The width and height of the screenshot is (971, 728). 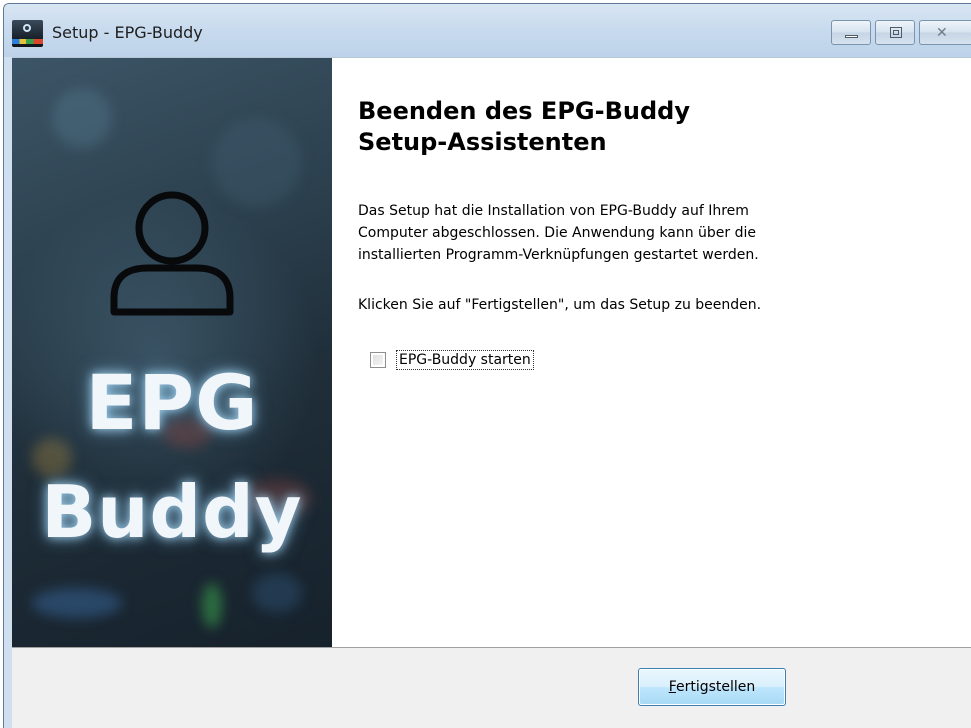 I want to click on launch-app-checkbox, so click(x=378, y=360).